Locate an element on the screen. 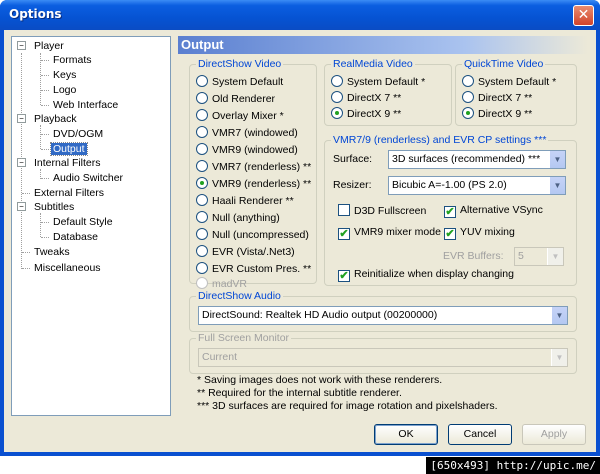 Image resolution: width=600 pixels, height=474 pixels. tree-item-player: Player is located at coordinates (49, 46).